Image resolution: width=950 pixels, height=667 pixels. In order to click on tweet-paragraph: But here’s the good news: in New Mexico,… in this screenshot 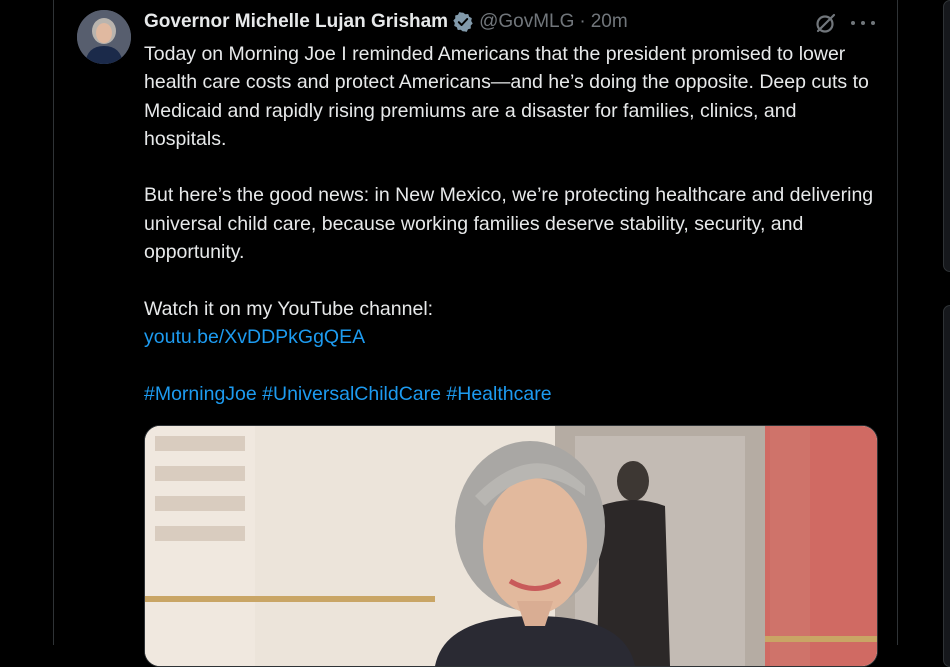, I will do `click(509, 224)`.